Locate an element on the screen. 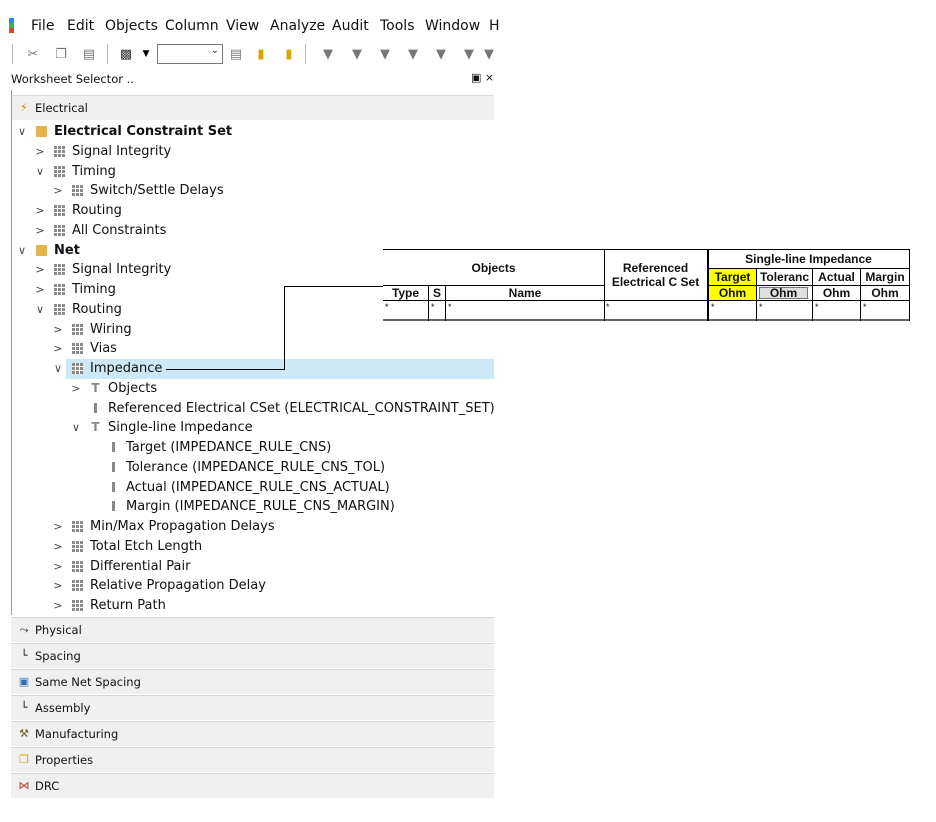 The width and height of the screenshot is (936, 822). name-column-header: Name is located at coordinates (525, 293).